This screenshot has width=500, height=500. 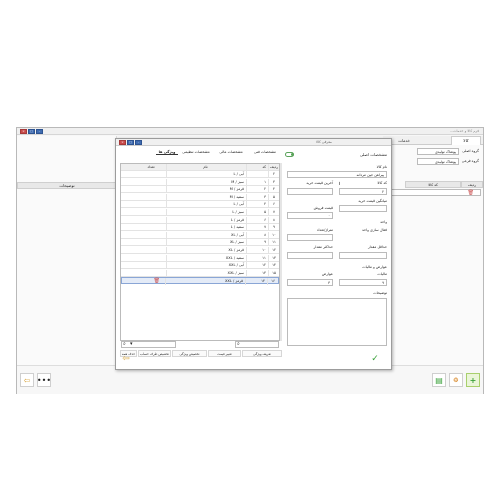 What do you see at coordinates (274, 250) in the screenshot?
I see `variant-row-number: ۱۲` at bounding box center [274, 250].